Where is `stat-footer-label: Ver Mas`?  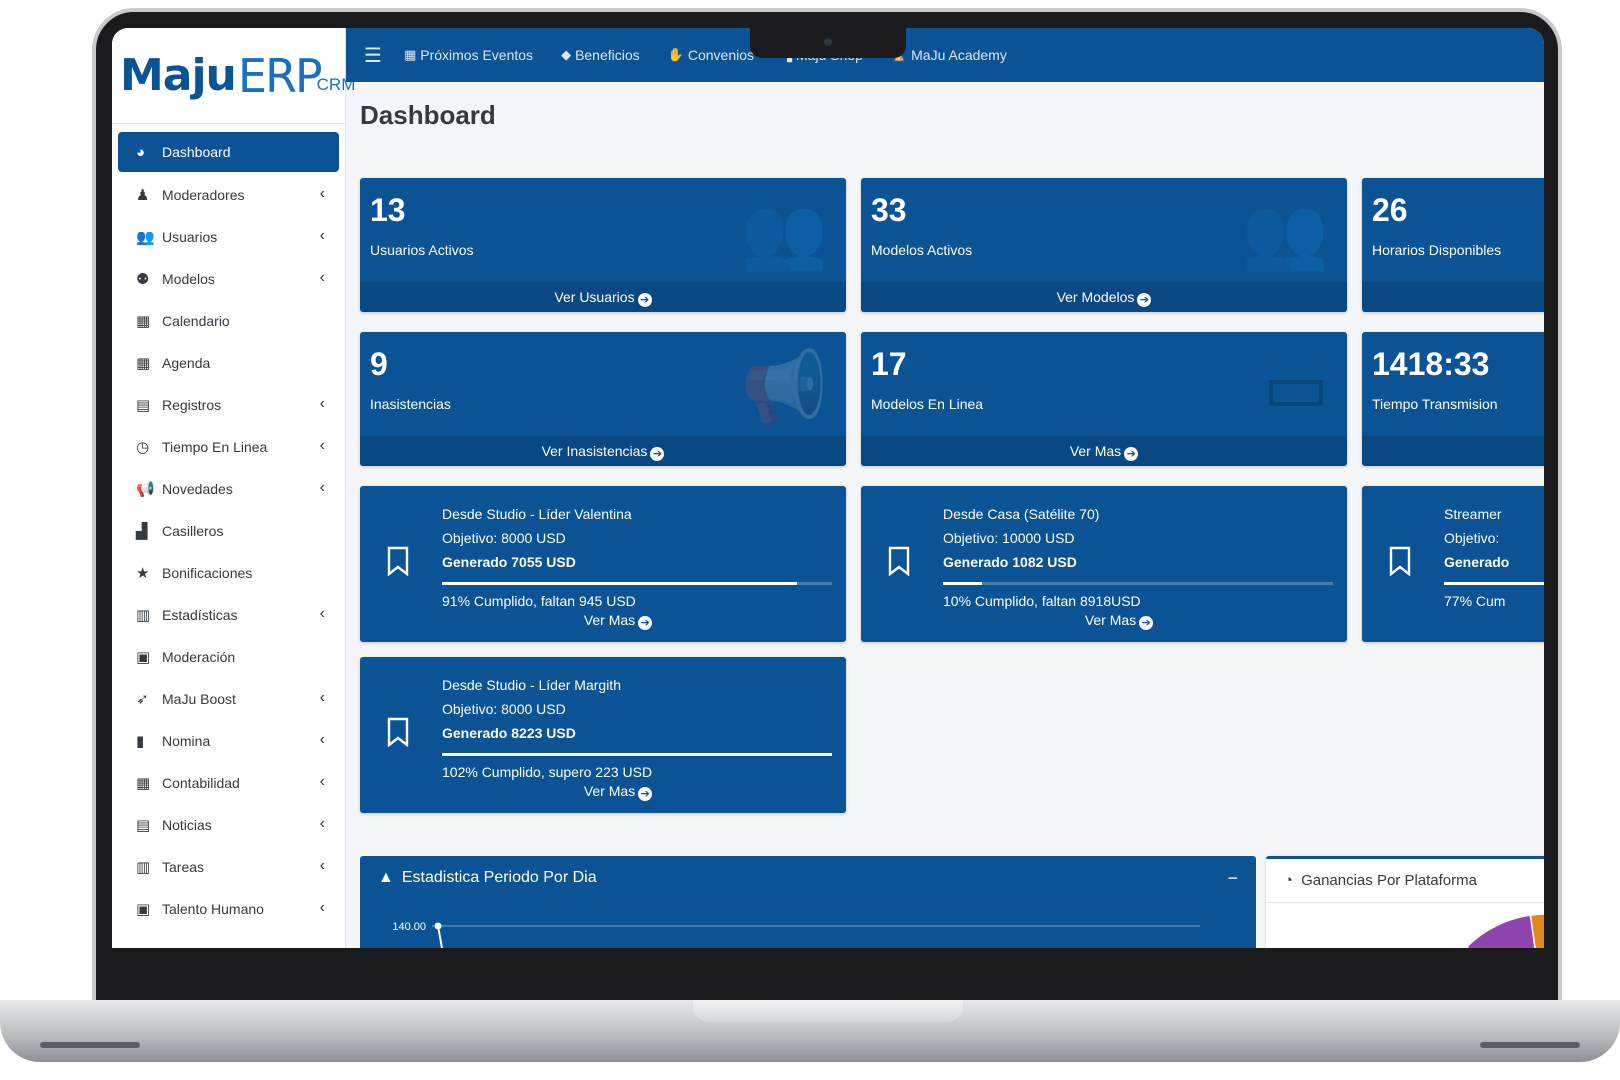 stat-footer-label: Ver Mas is located at coordinates (1095, 451).